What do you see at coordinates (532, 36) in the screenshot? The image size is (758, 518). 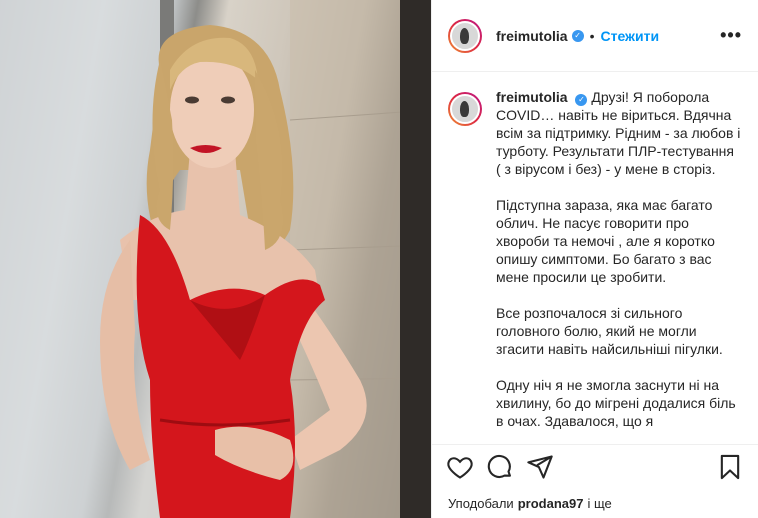 I see `author-username: freimutolia` at bounding box center [532, 36].